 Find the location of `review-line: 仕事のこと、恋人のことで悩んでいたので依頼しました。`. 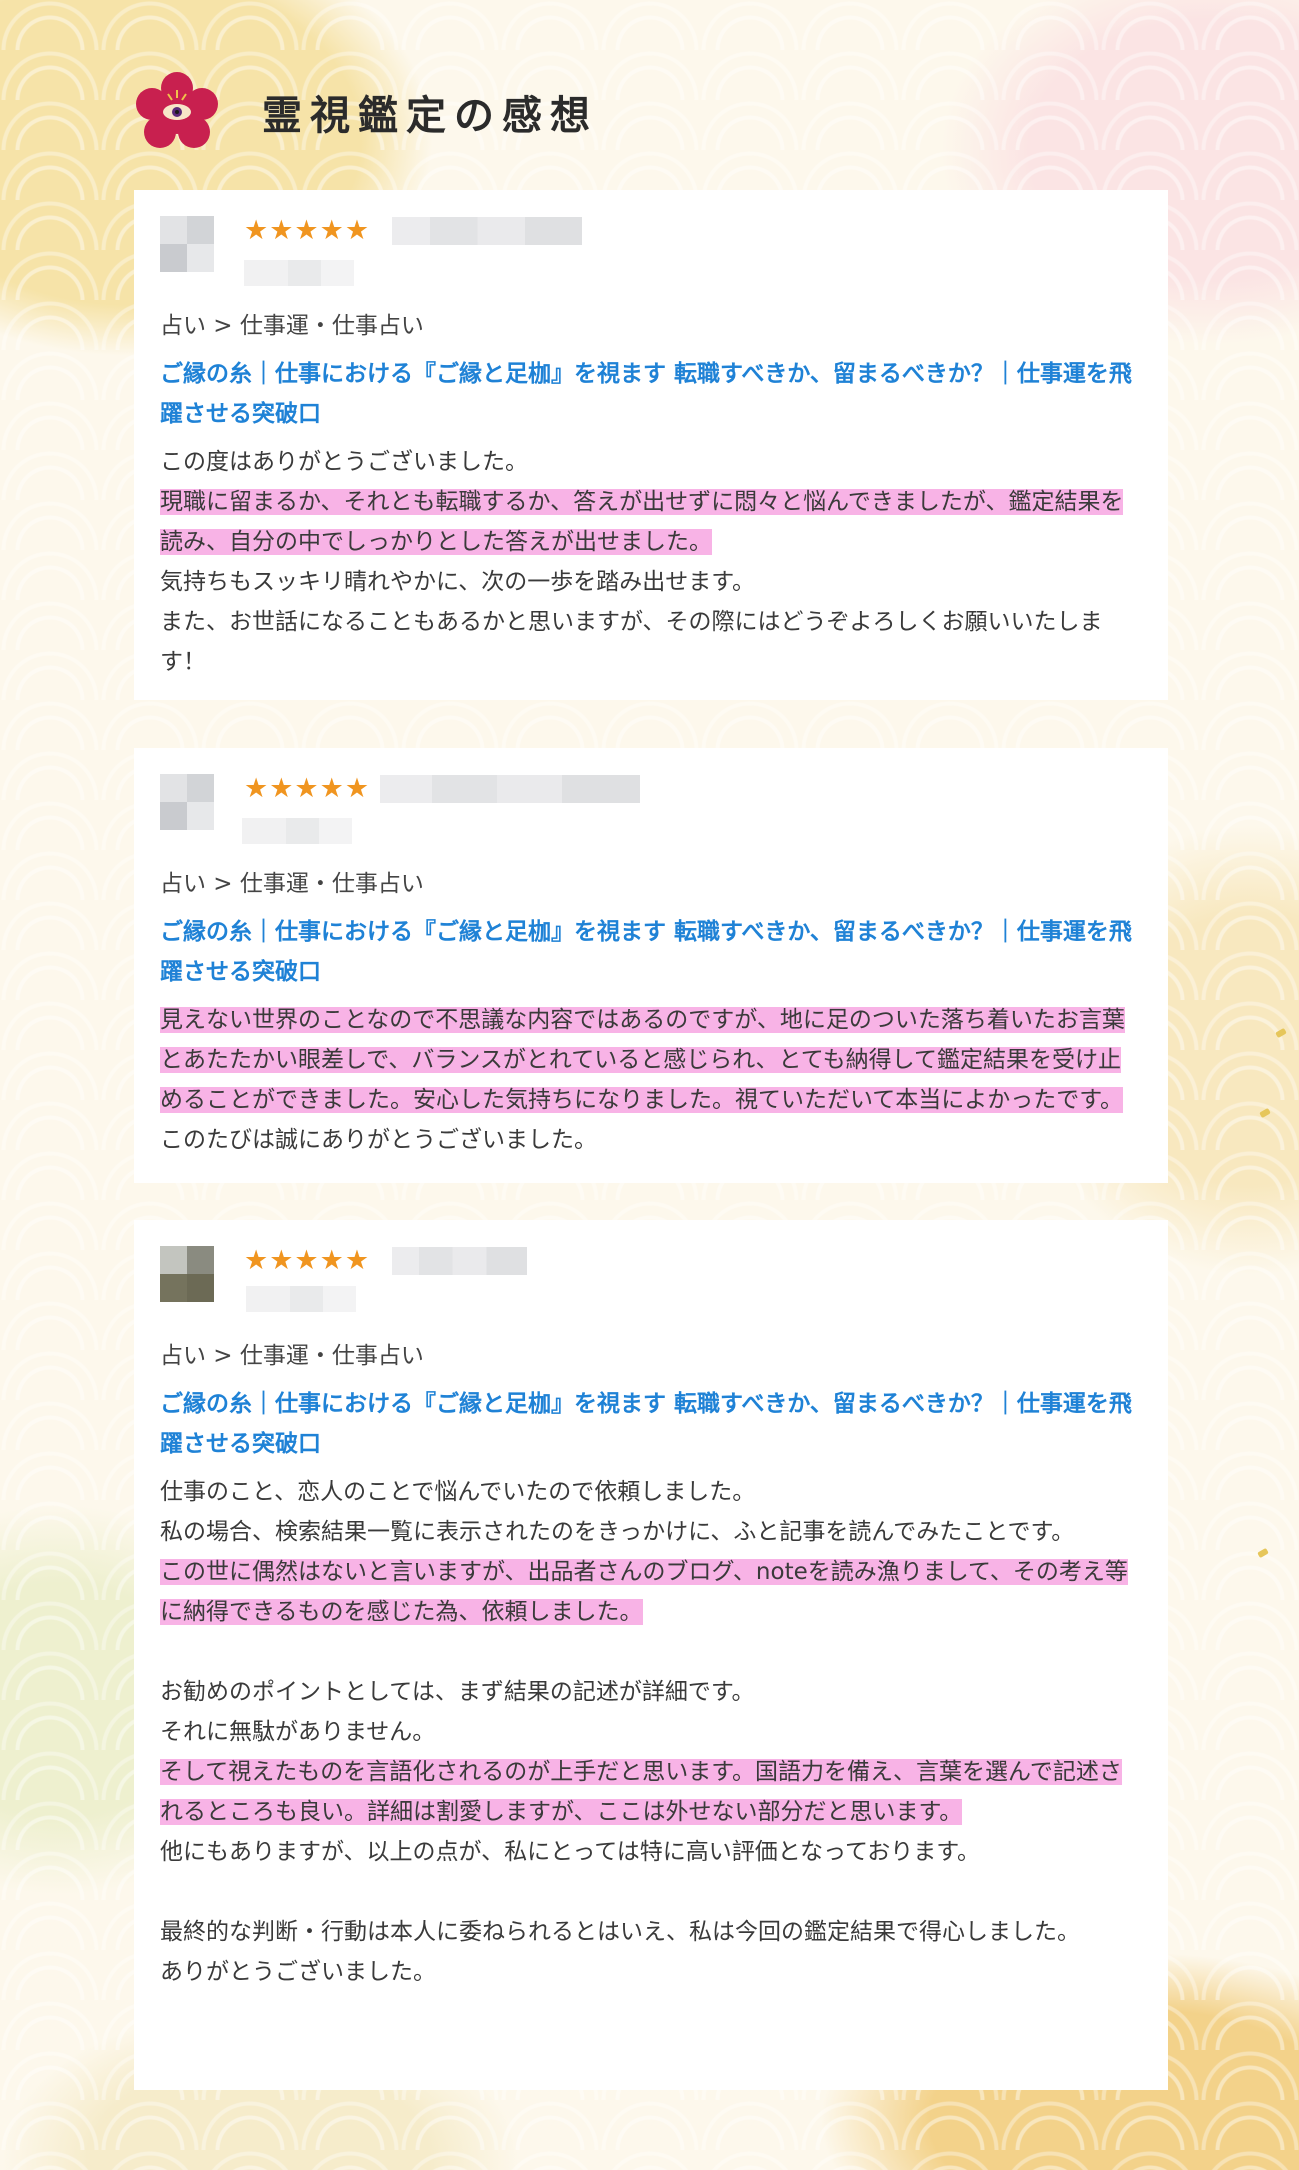

review-line: 仕事のこと、恋人のことで悩んでいたので依頼しました。 is located at coordinates (458, 1492).